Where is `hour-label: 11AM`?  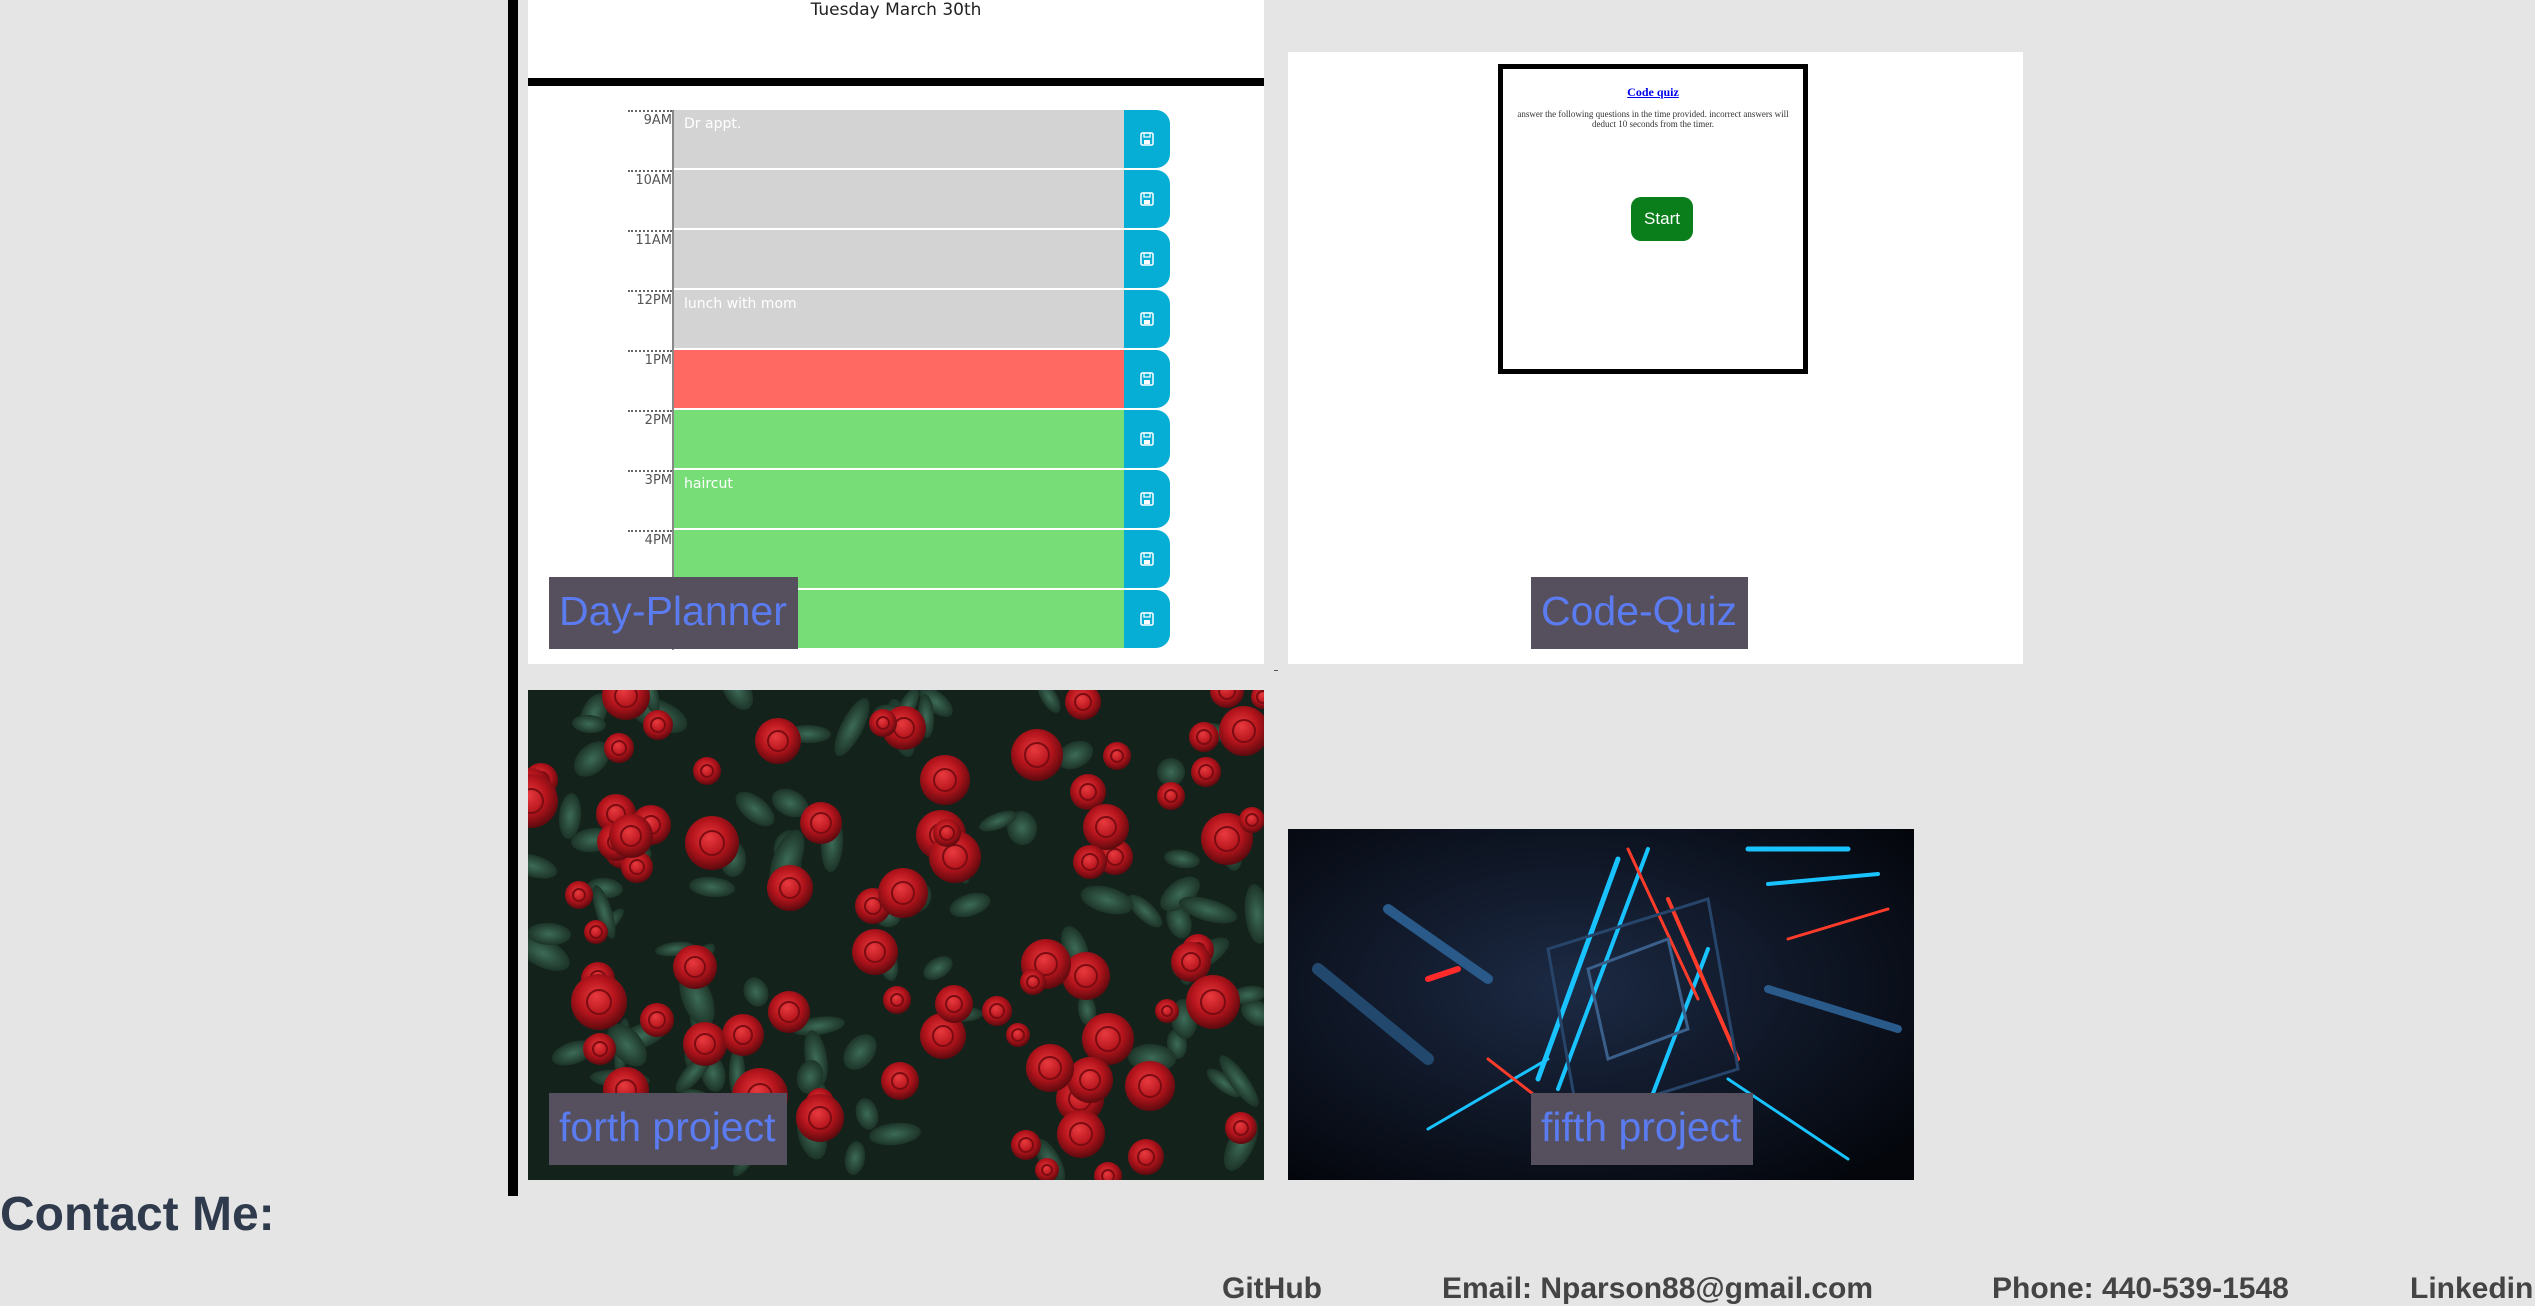 hour-label: 11AM is located at coordinates (650, 239).